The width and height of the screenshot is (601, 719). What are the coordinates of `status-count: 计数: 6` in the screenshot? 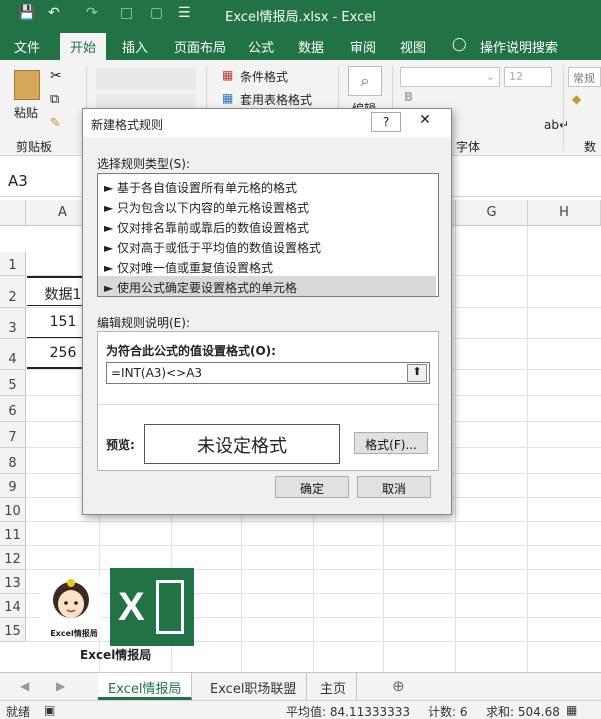 It's located at (448, 712).